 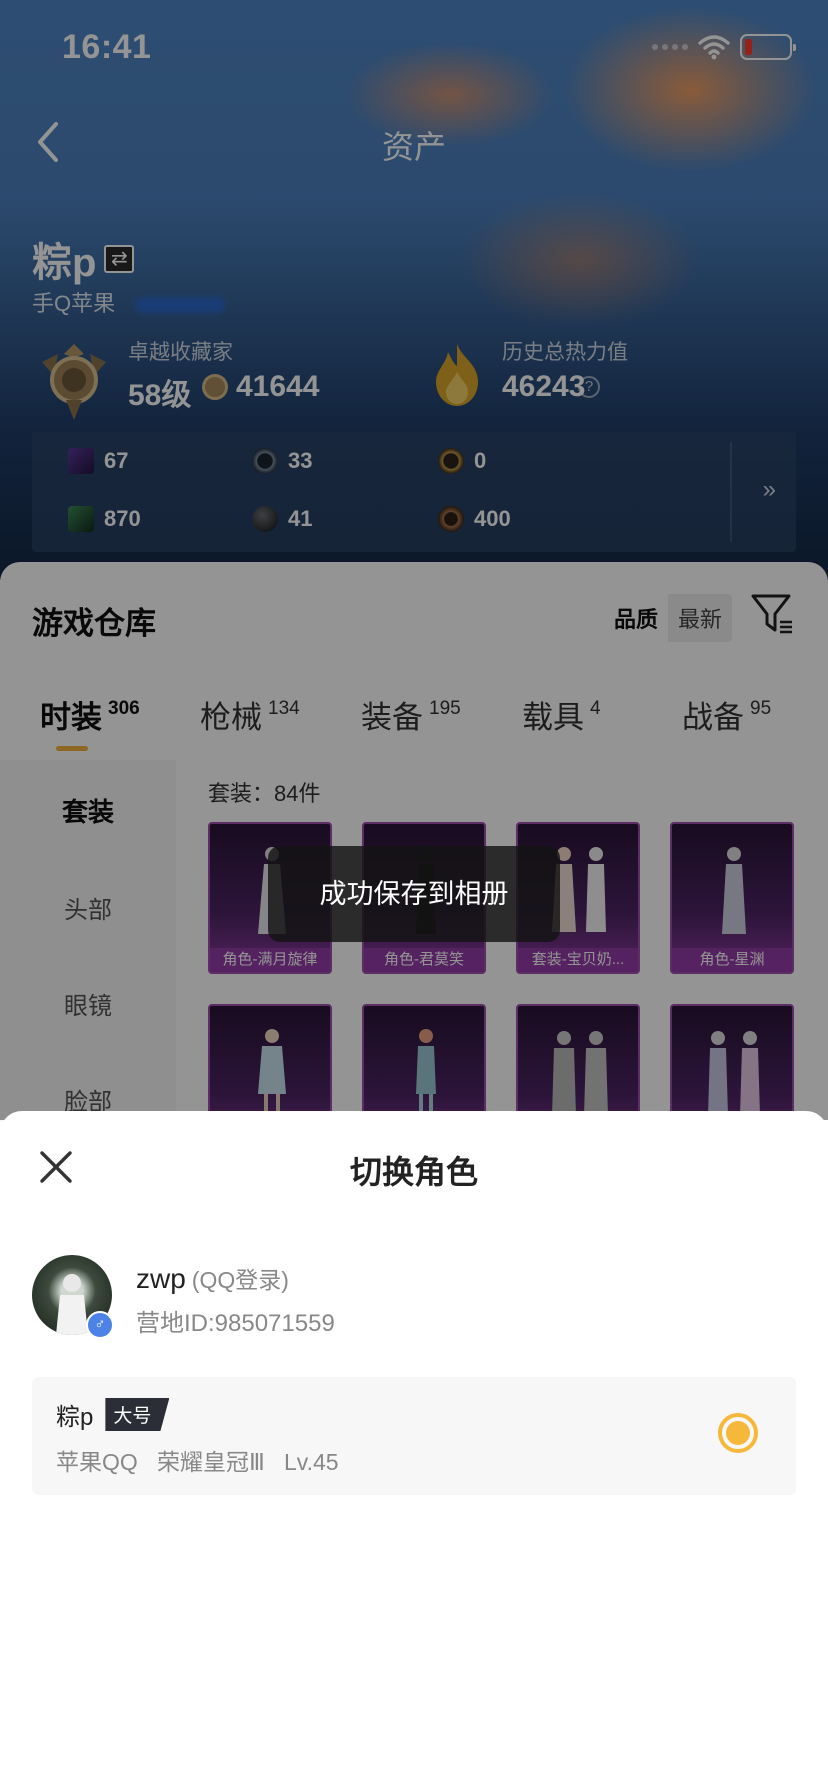 I want to click on account-id: 营地ID:985071559, so click(x=235, y=1323).